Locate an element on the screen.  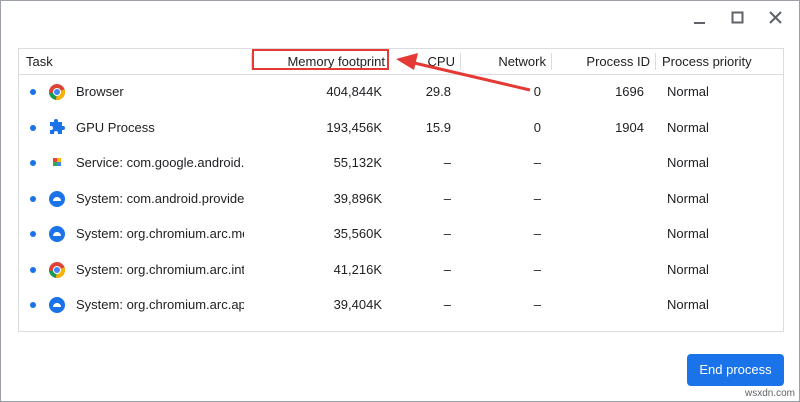
puzzle-icon is located at coordinates (57, 127).